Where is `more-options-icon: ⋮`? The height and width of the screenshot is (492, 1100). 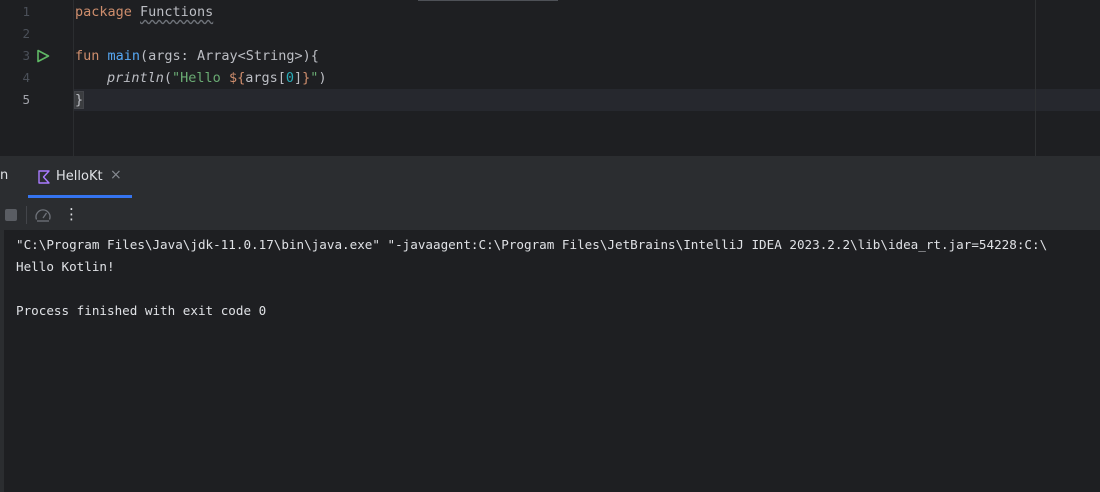 more-options-icon: ⋮ is located at coordinates (71, 214).